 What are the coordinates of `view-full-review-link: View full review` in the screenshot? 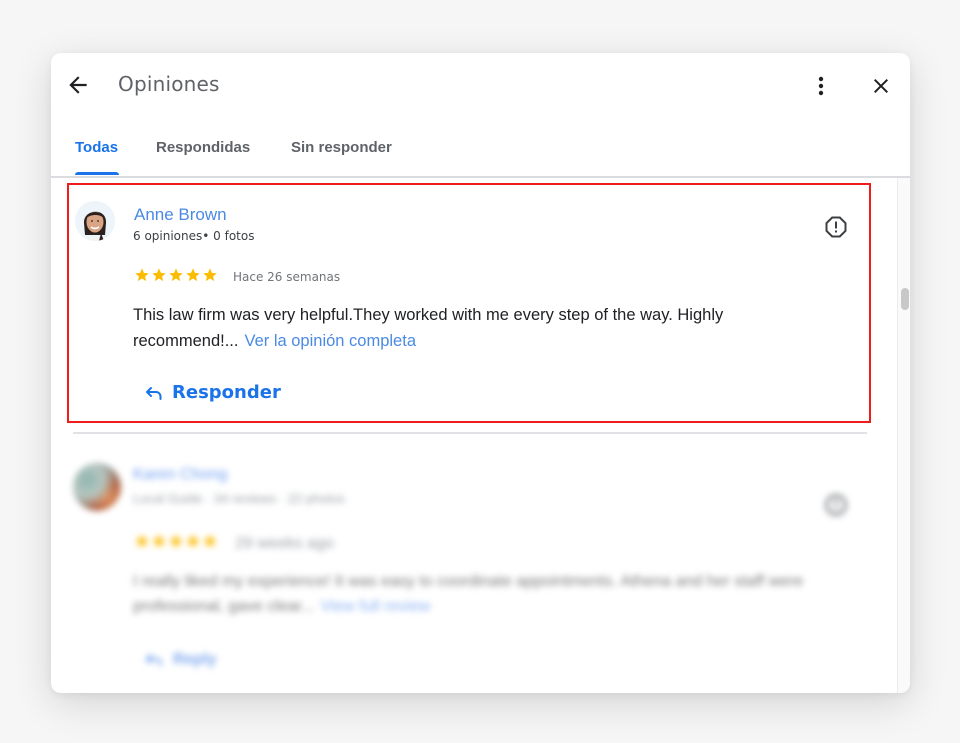 It's located at (375, 606).